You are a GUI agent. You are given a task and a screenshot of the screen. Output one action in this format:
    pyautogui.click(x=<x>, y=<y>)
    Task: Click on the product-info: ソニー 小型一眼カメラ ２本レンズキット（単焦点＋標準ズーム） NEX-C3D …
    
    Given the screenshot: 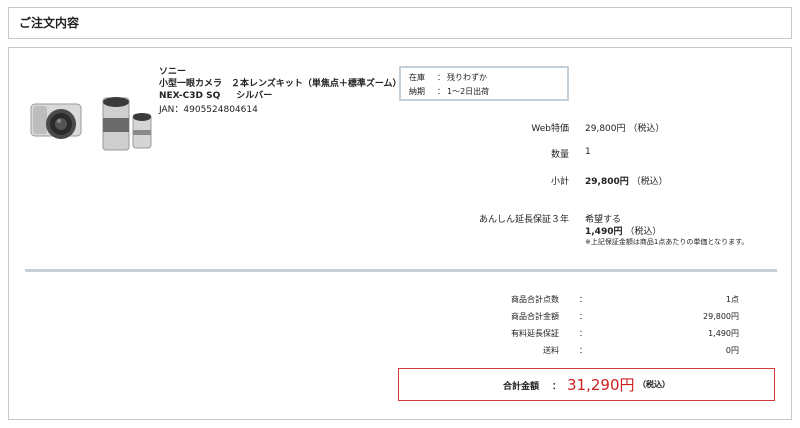 What is the action you would take?
    pyautogui.click(x=280, y=91)
    